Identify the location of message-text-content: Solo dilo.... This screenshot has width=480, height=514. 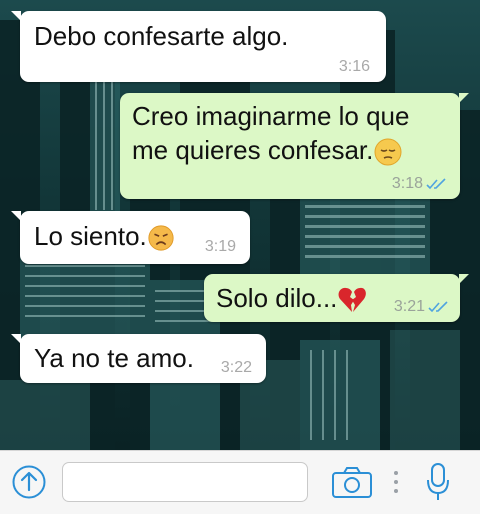
(277, 298).